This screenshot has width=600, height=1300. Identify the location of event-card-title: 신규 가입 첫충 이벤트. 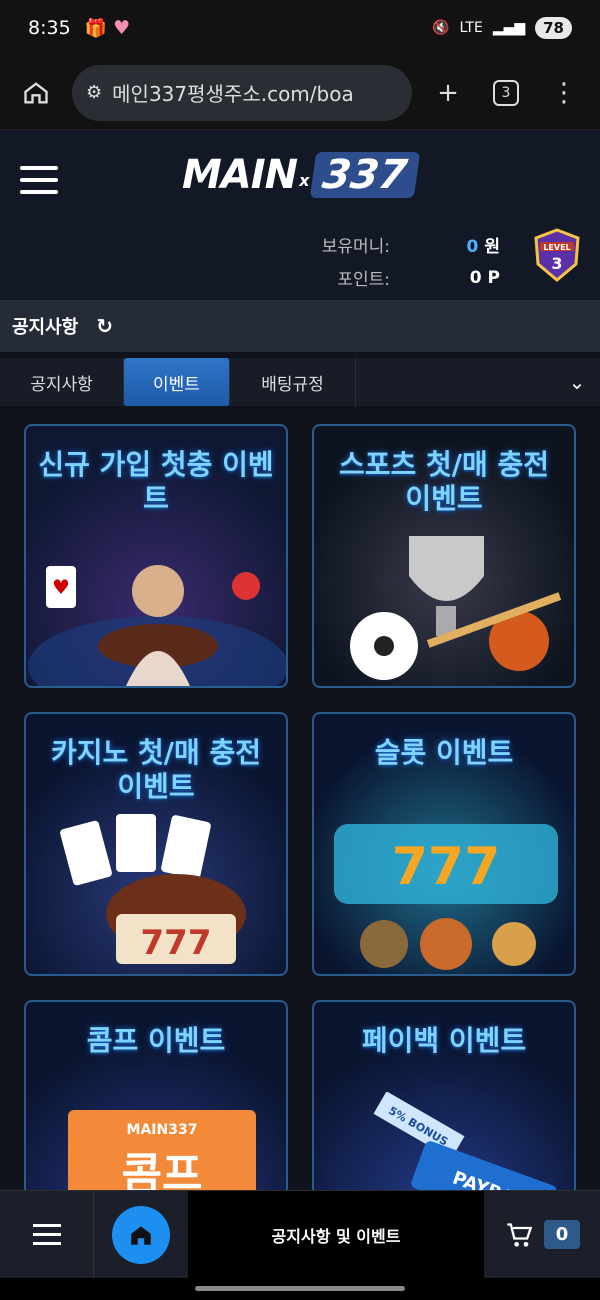
(156, 481).